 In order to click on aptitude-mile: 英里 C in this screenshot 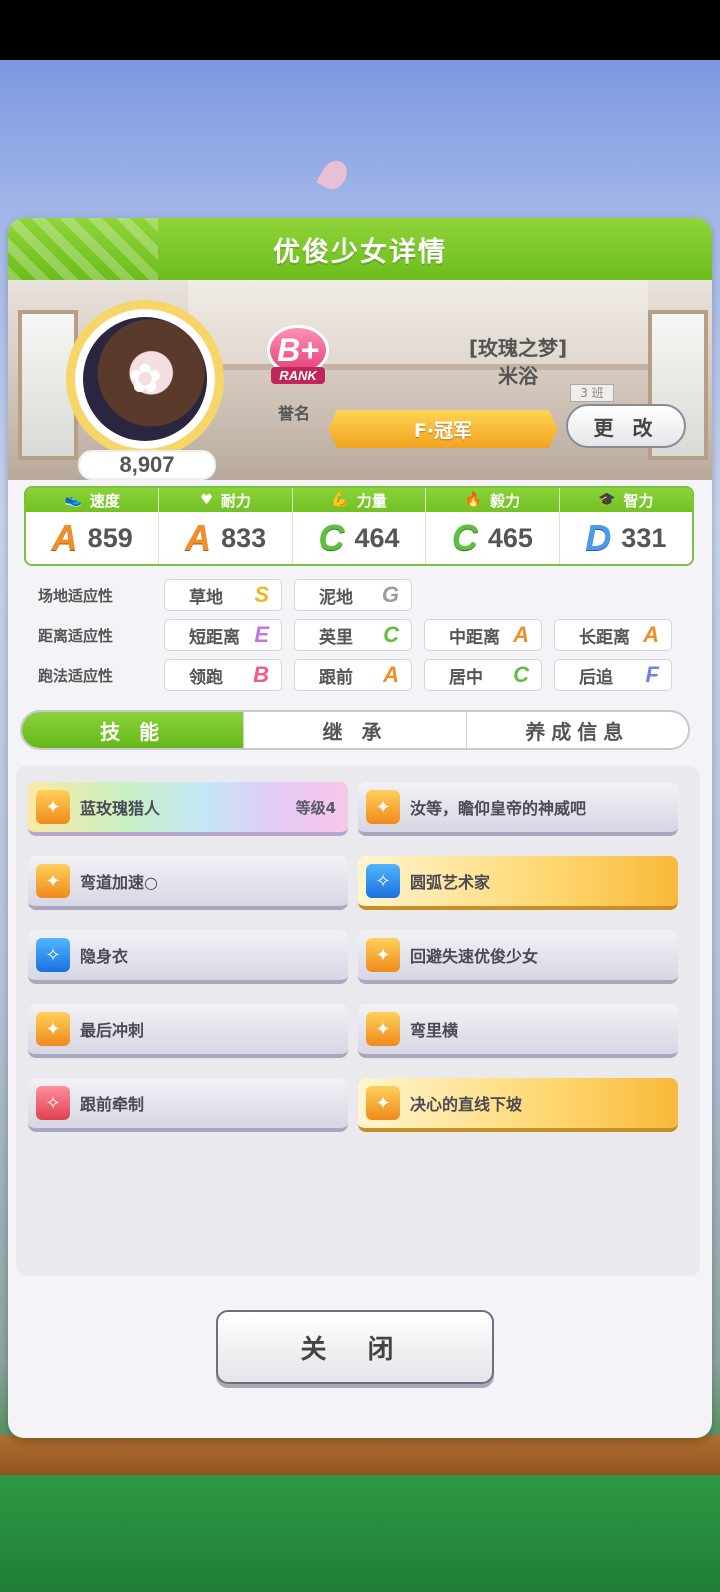, I will do `click(353, 635)`.